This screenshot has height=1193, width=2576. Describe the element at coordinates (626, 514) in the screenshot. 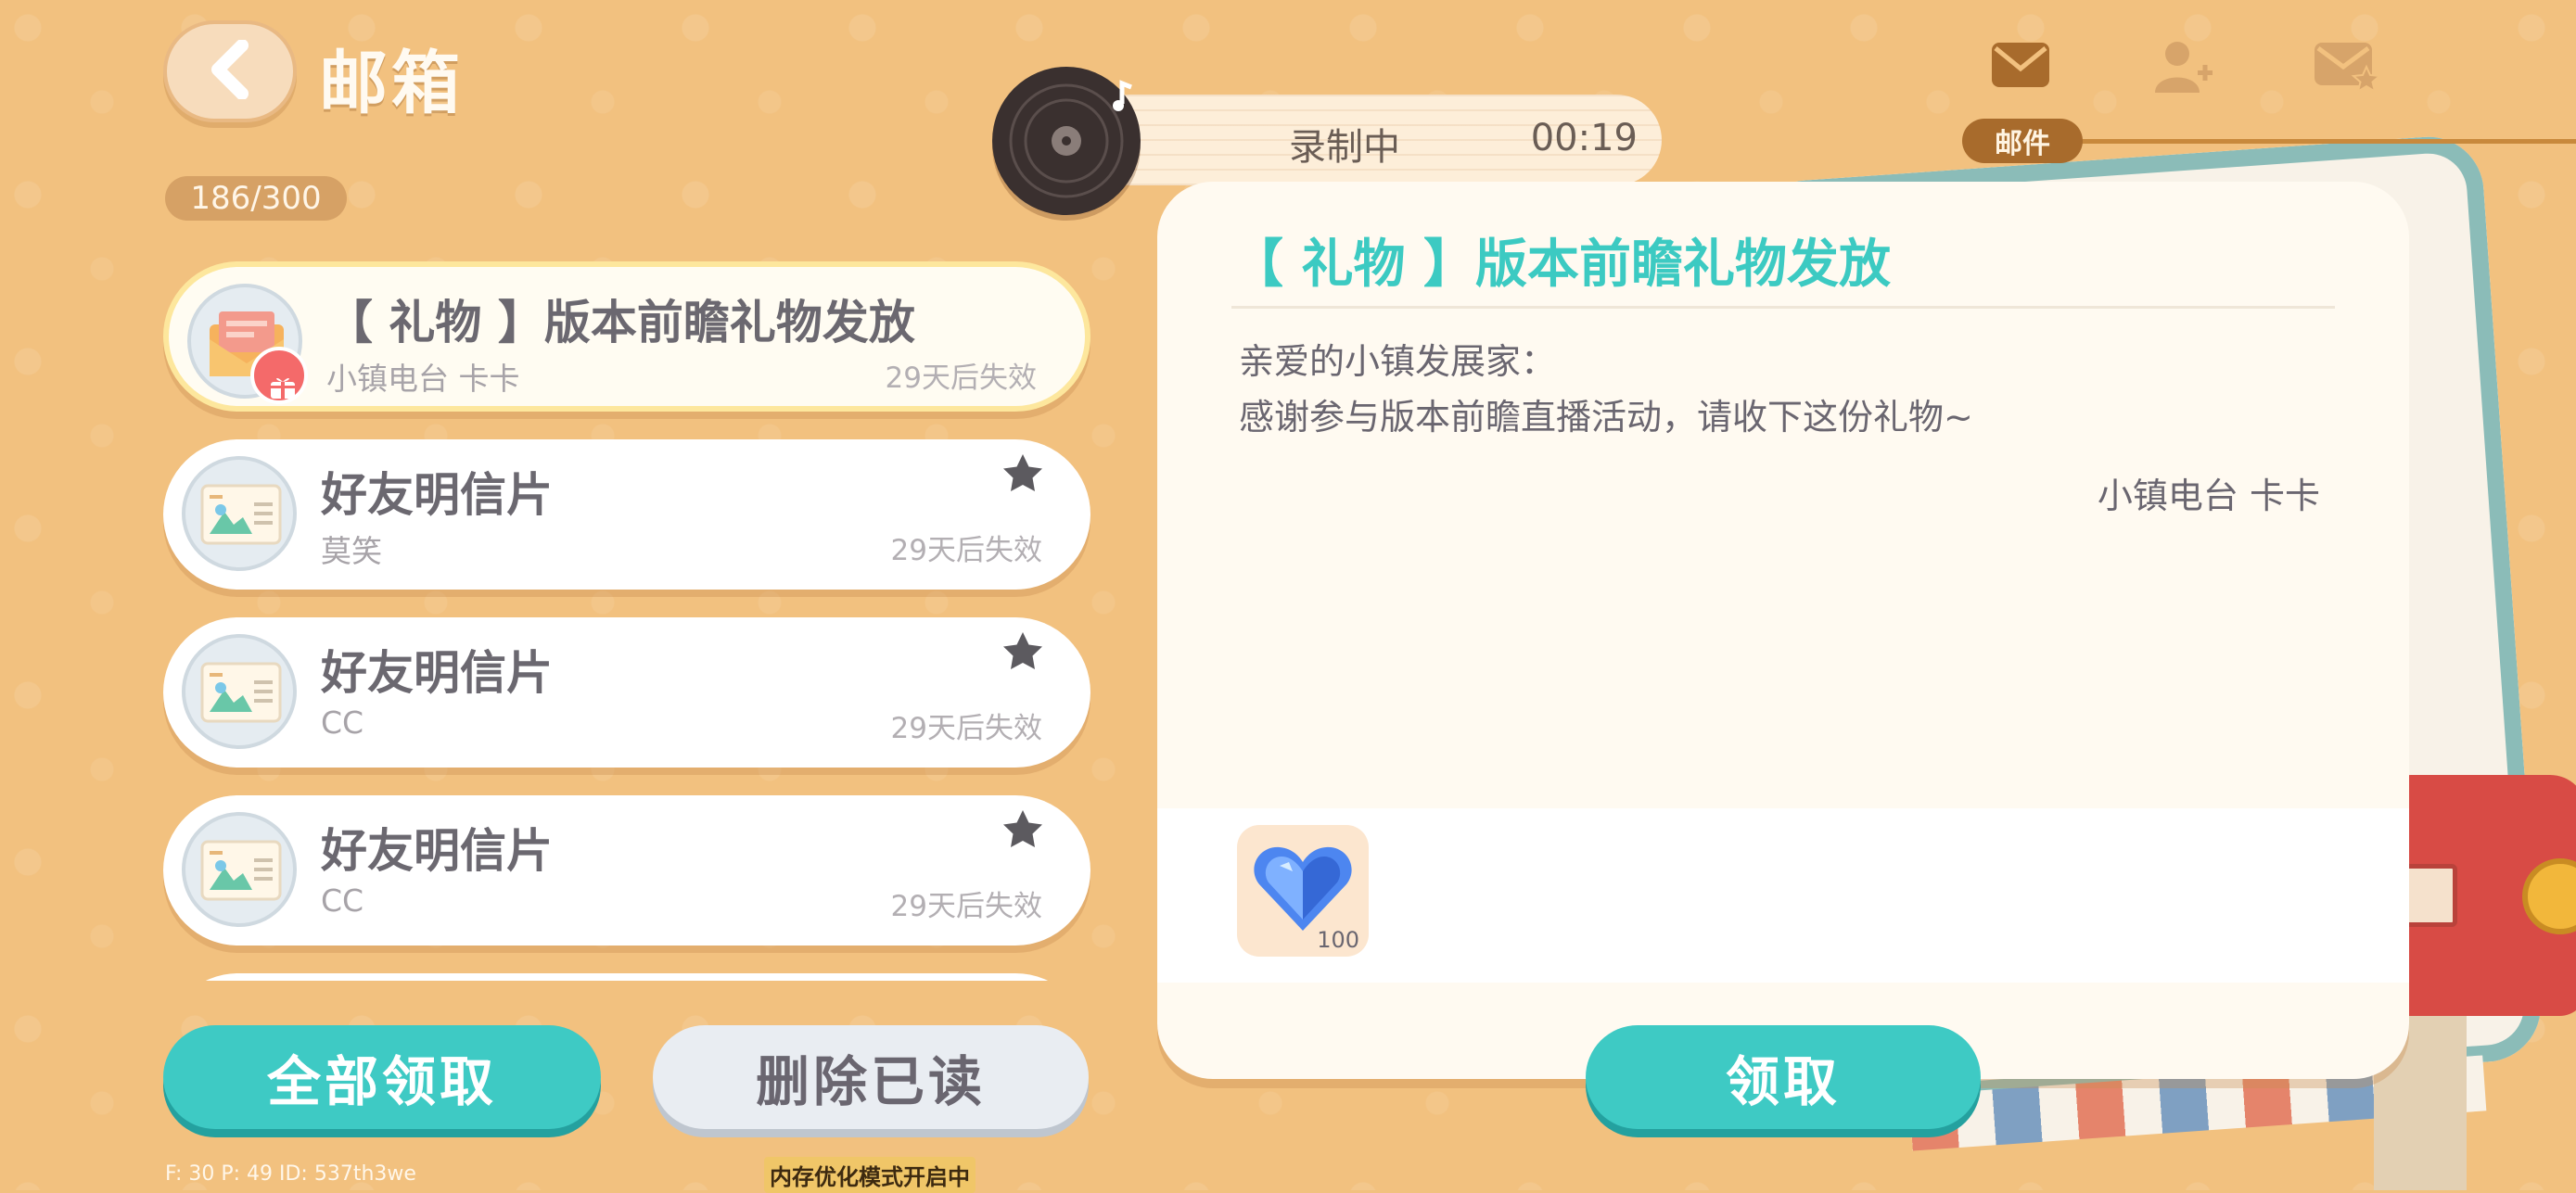

I see `mail-item-postcard: 好友明信片 莫笑 29天后失效` at that location.